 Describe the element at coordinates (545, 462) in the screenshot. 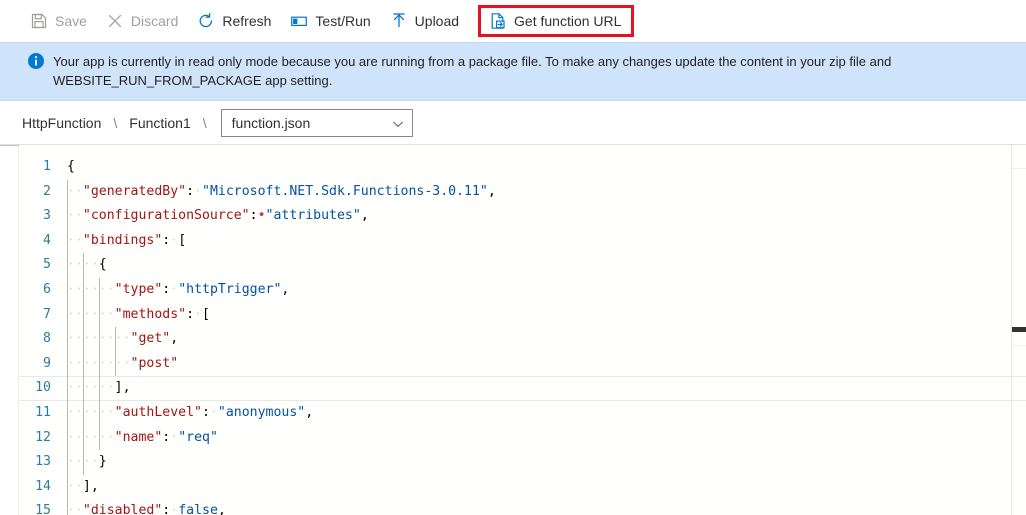

I see `line-content: ····}` at that location.